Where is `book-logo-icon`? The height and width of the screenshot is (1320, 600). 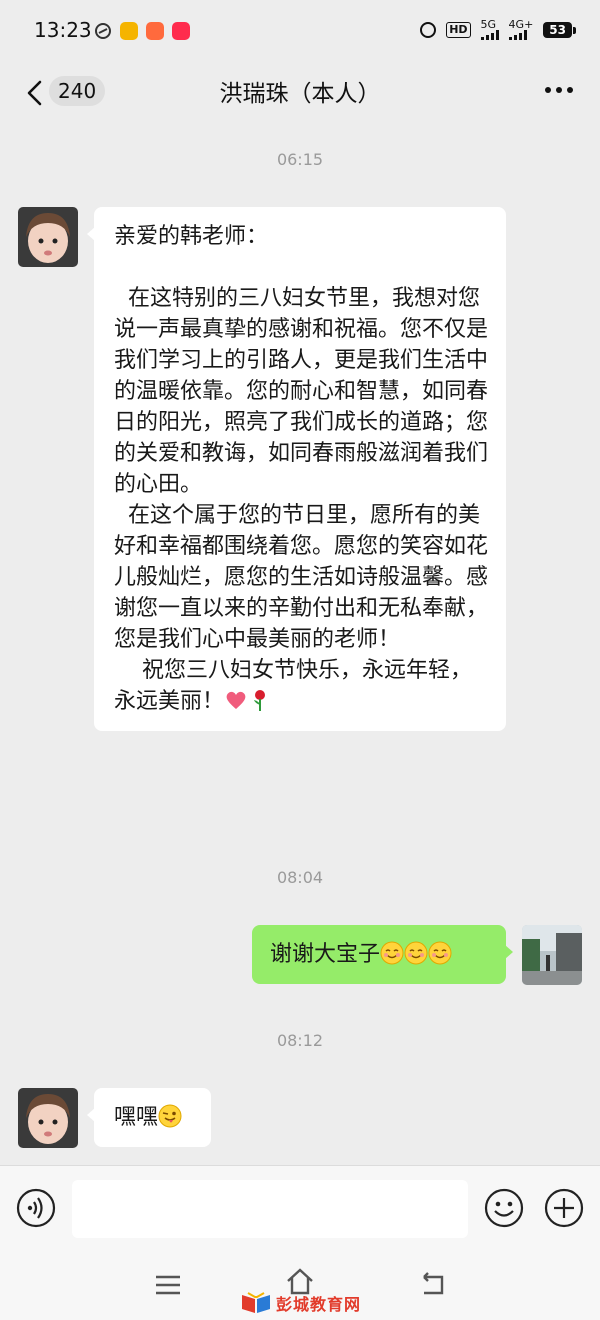
book-logo-icon is located at coordinates (256, 1302).